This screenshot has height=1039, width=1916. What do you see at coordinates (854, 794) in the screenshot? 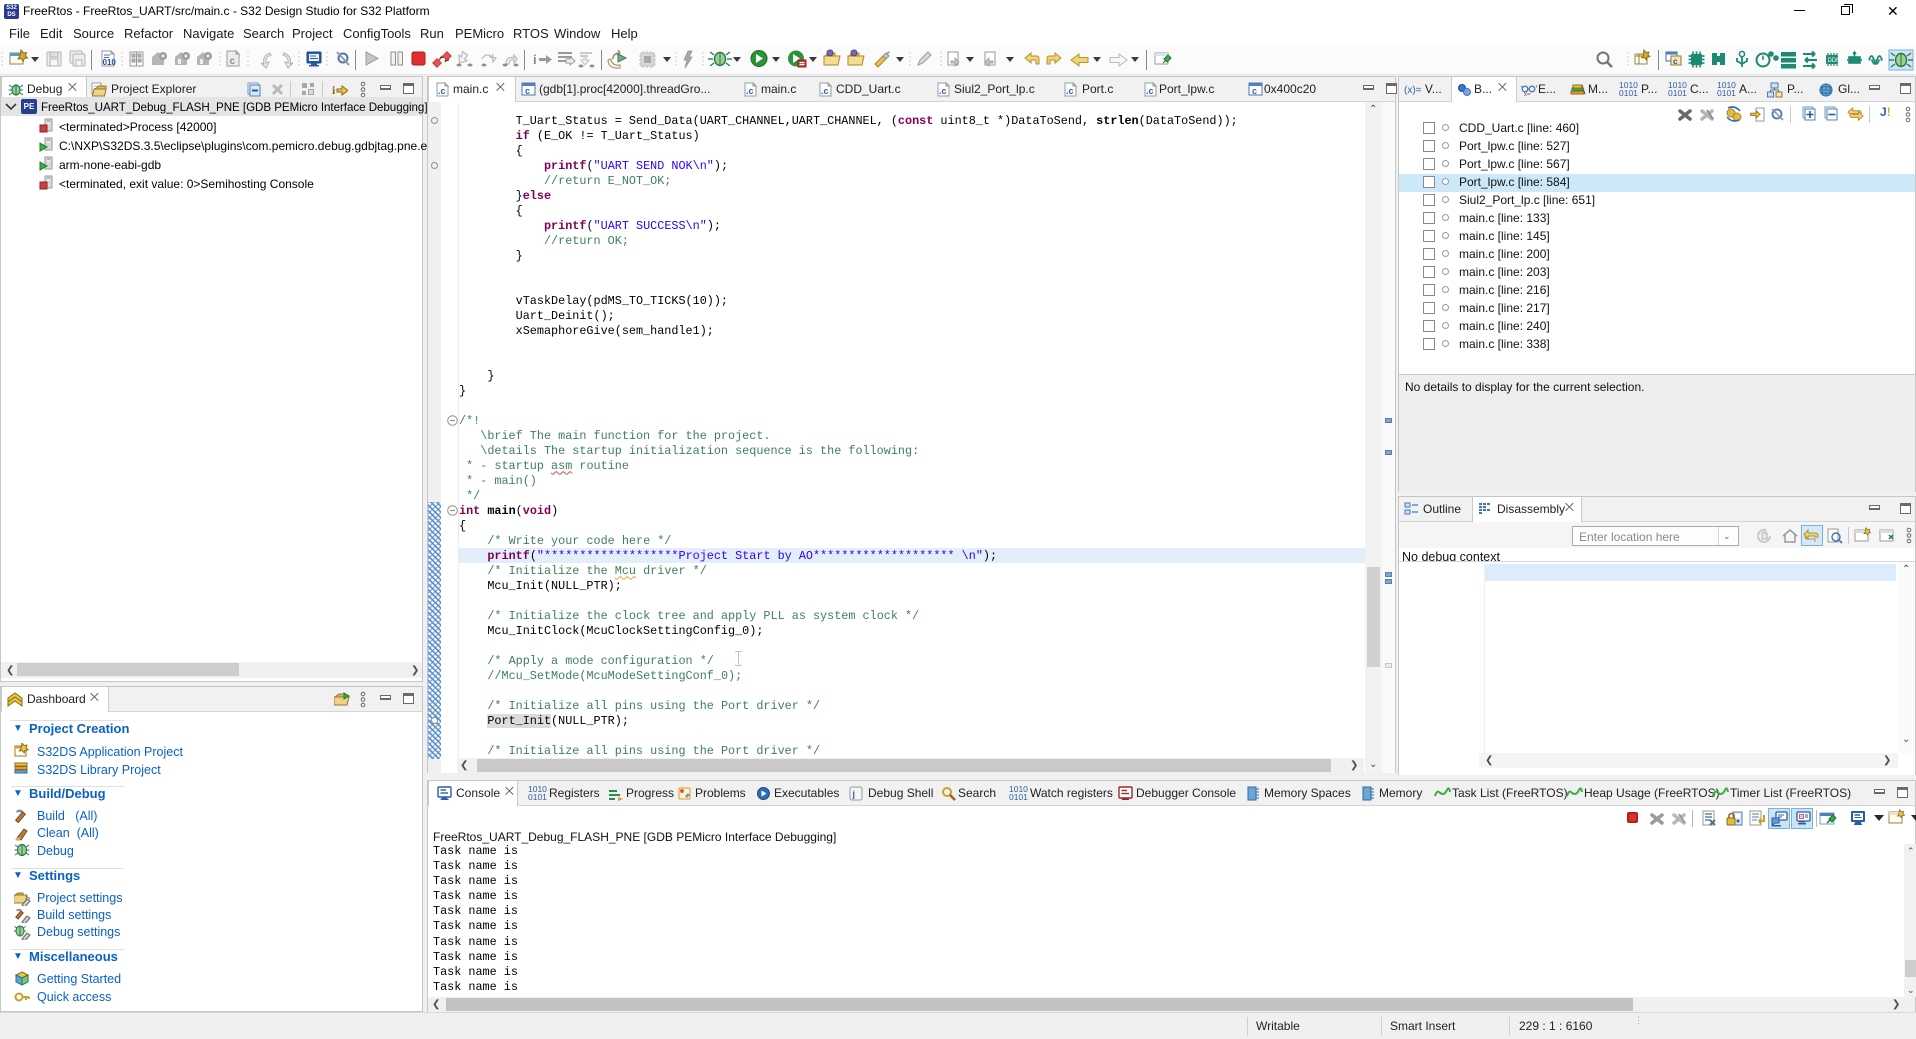
I see `svg-text: j` at bounding box center [854, 794].